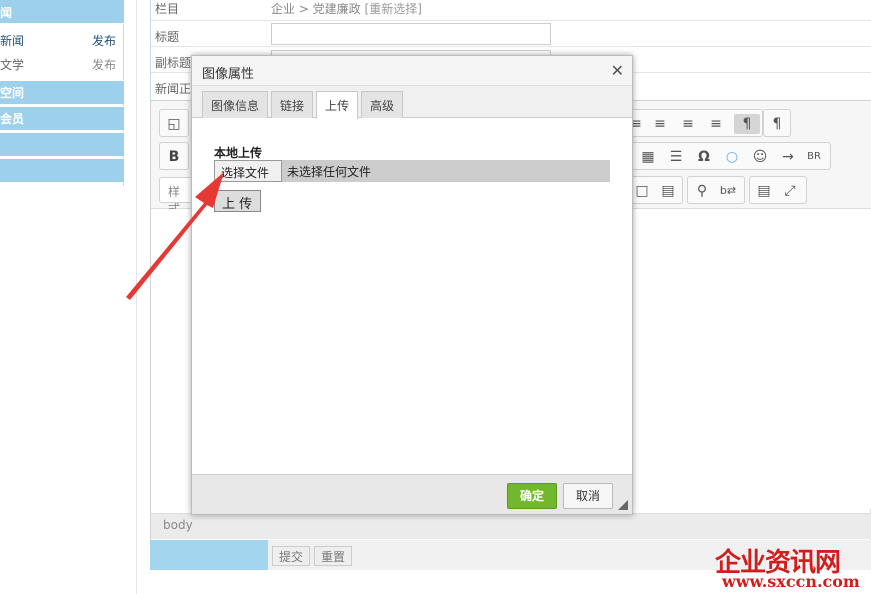 This screenshot has height=594, width=871. Describe the element at coordinates (412, 71) in the screenshot. I see `dialog-titlebar: 图像属性 ✕` at that location.